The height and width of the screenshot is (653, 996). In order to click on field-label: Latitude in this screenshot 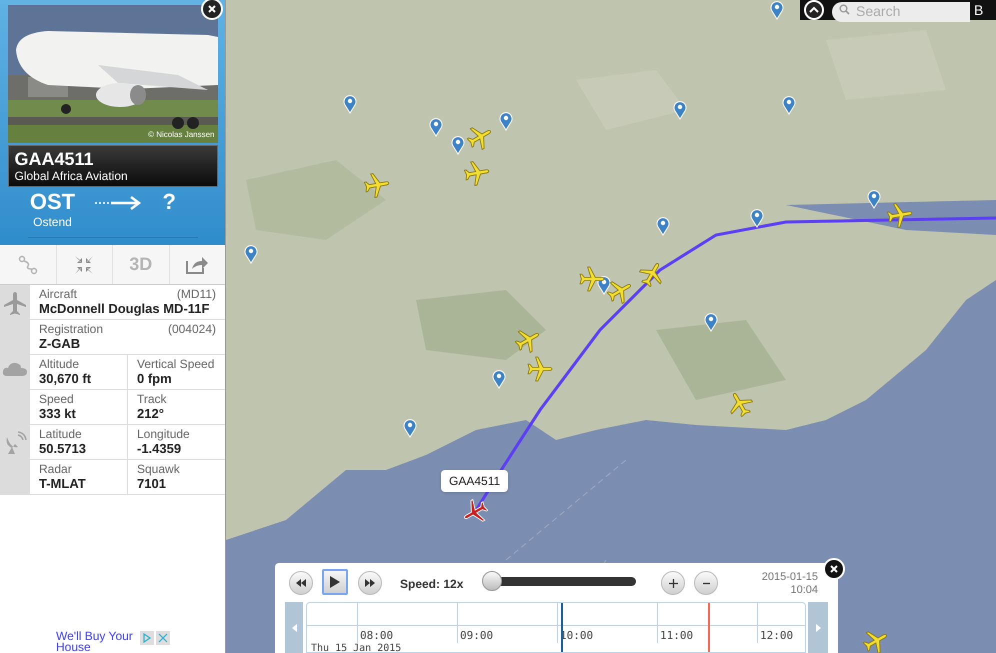, I will do `click(60, 434)`.